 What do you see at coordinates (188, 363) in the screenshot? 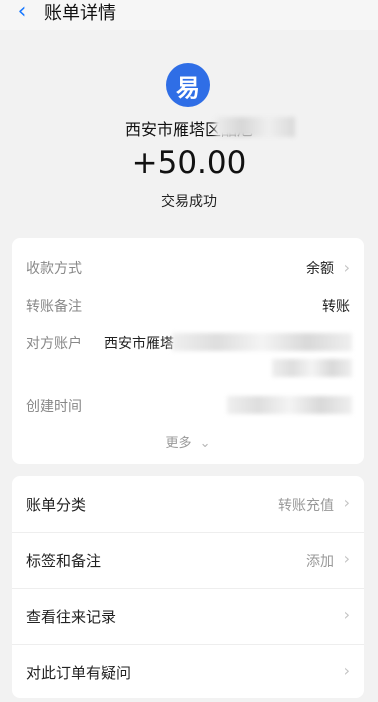
I see `detail-row-counterparty: 对方账户 西安市雁塔` at bounding box center [188, 363].